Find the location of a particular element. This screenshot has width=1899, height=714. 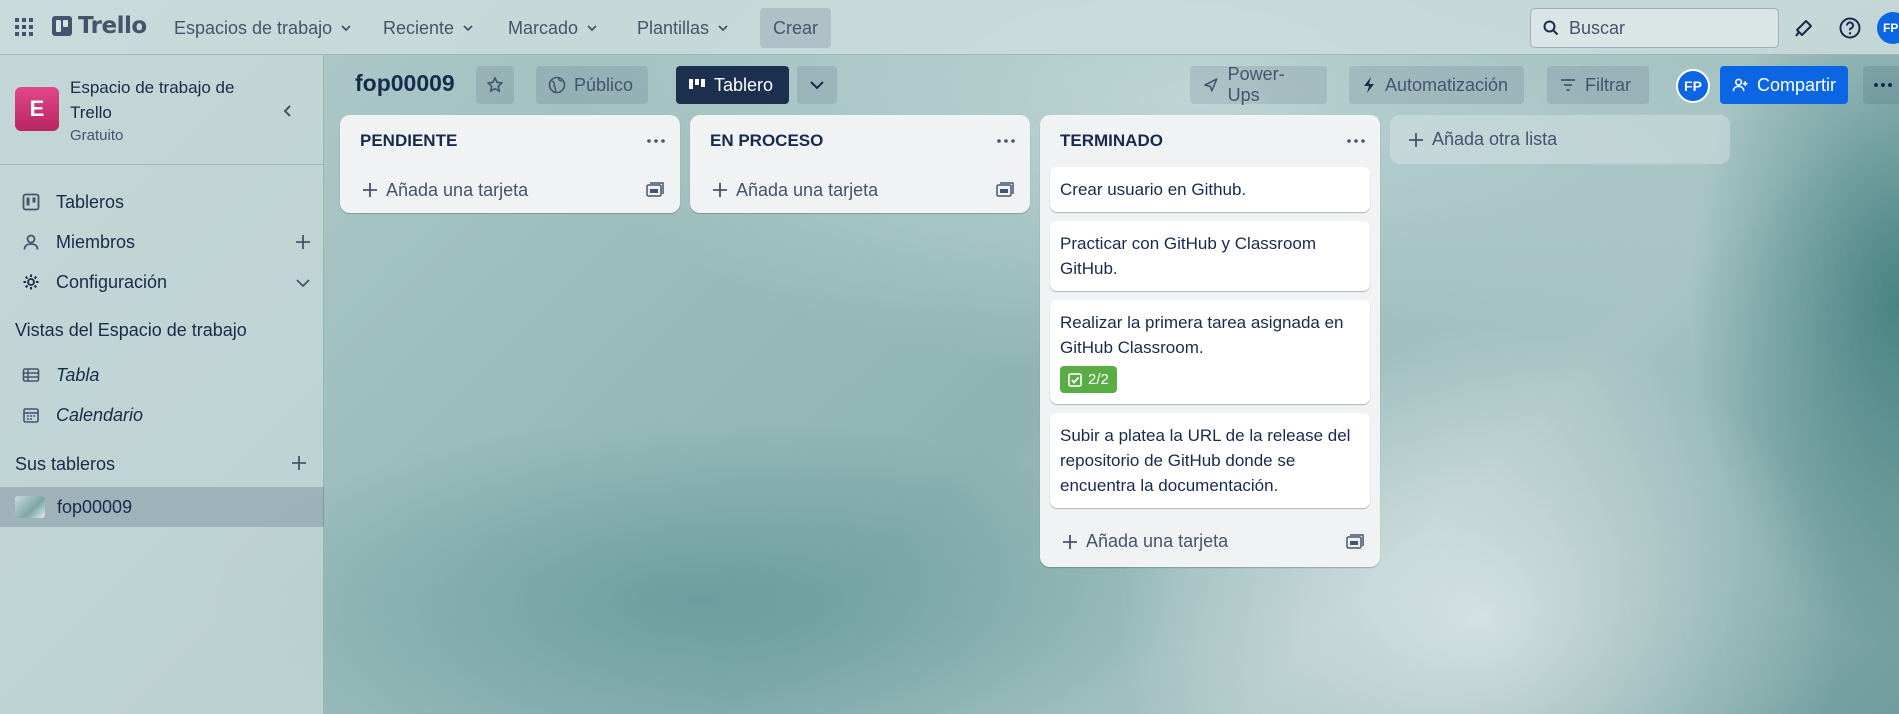

workspace-plan: Gratuito is located at coordinates (97, 135).